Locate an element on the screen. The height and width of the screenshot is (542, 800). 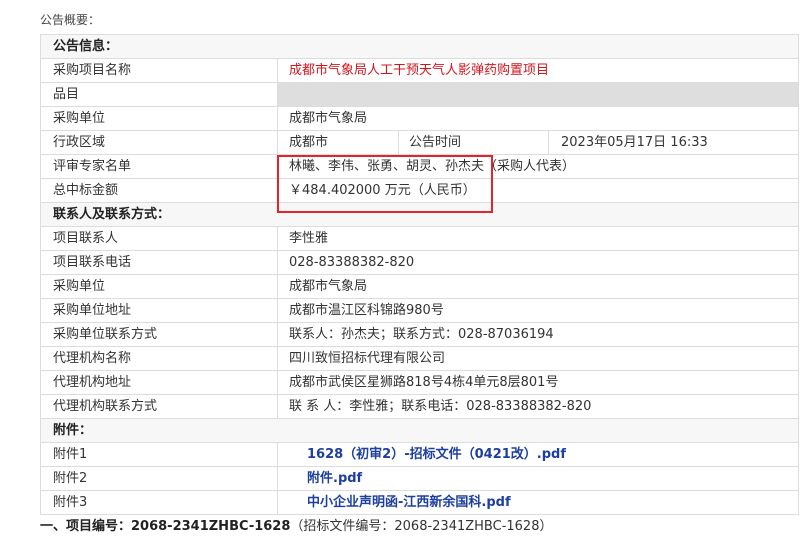
purchaser-label: 采购单位 is located at coordinates (159, 118).